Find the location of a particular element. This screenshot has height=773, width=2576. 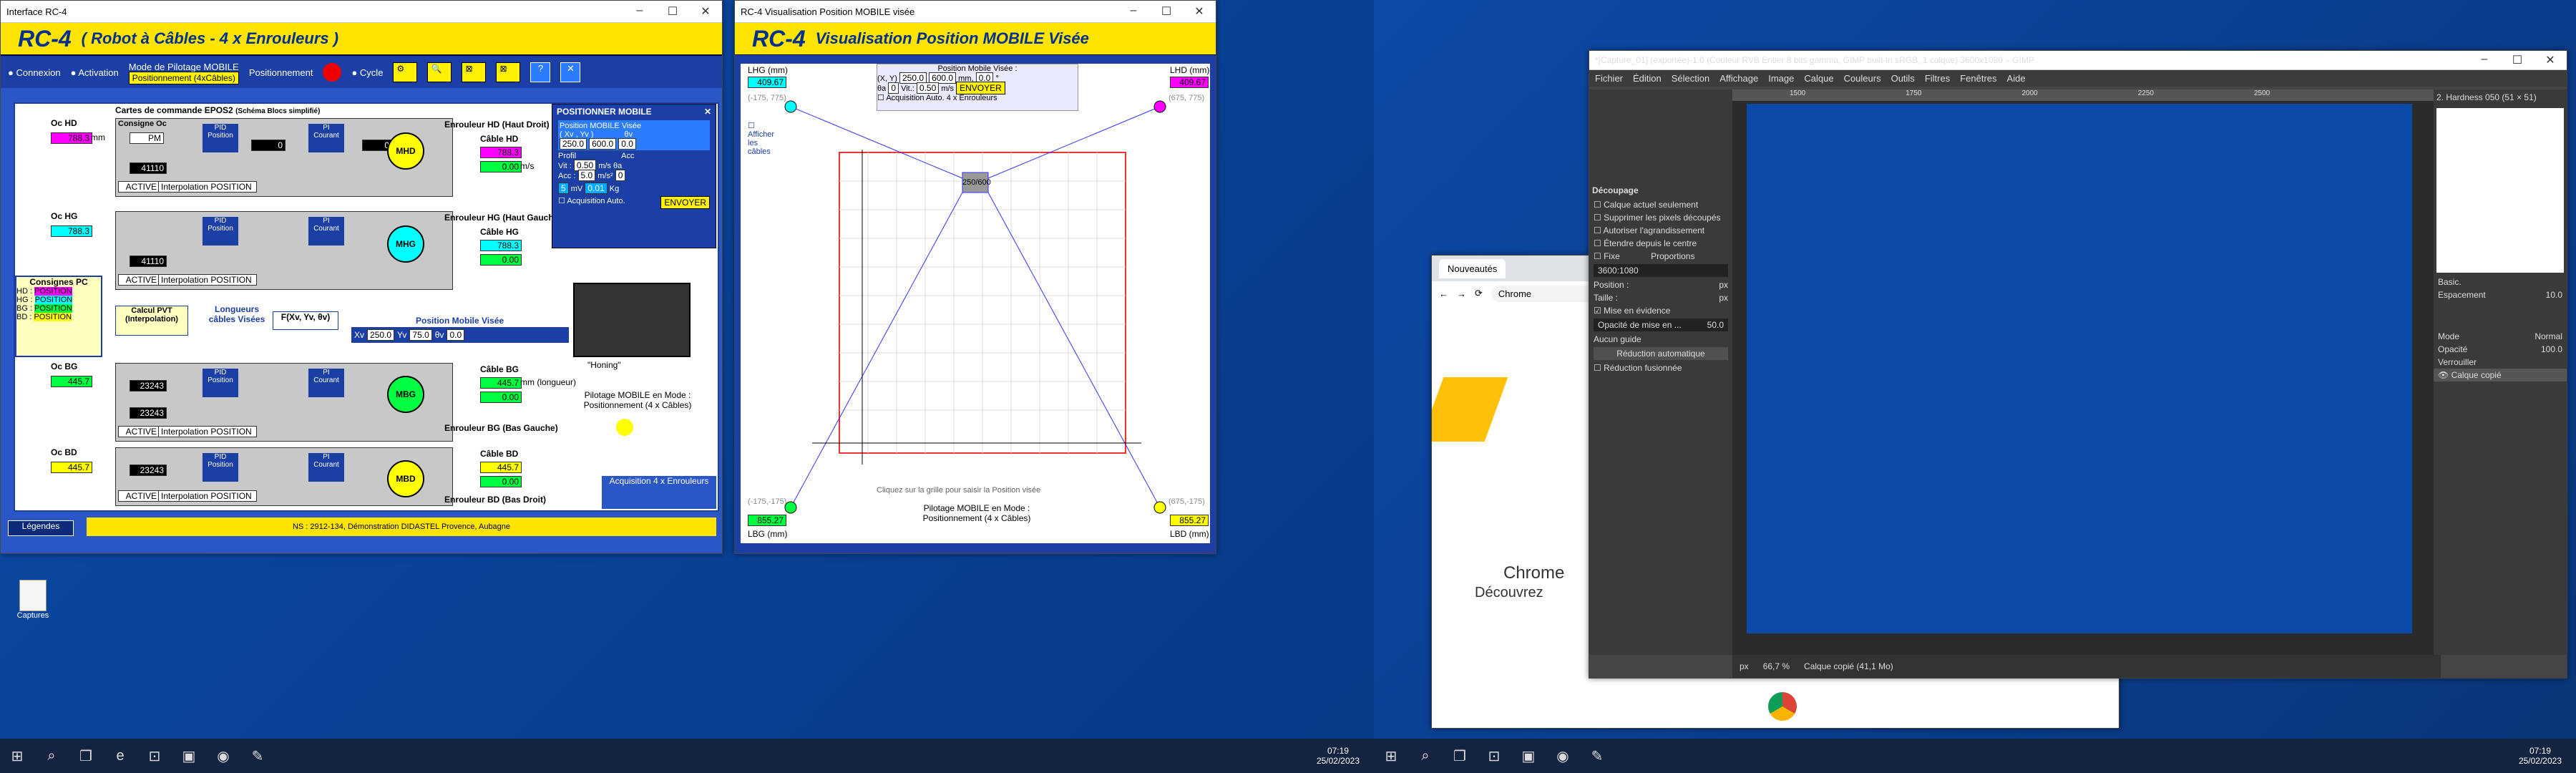

visu-envoyer-button: ENVOYER is located at coordinates (981, 88).